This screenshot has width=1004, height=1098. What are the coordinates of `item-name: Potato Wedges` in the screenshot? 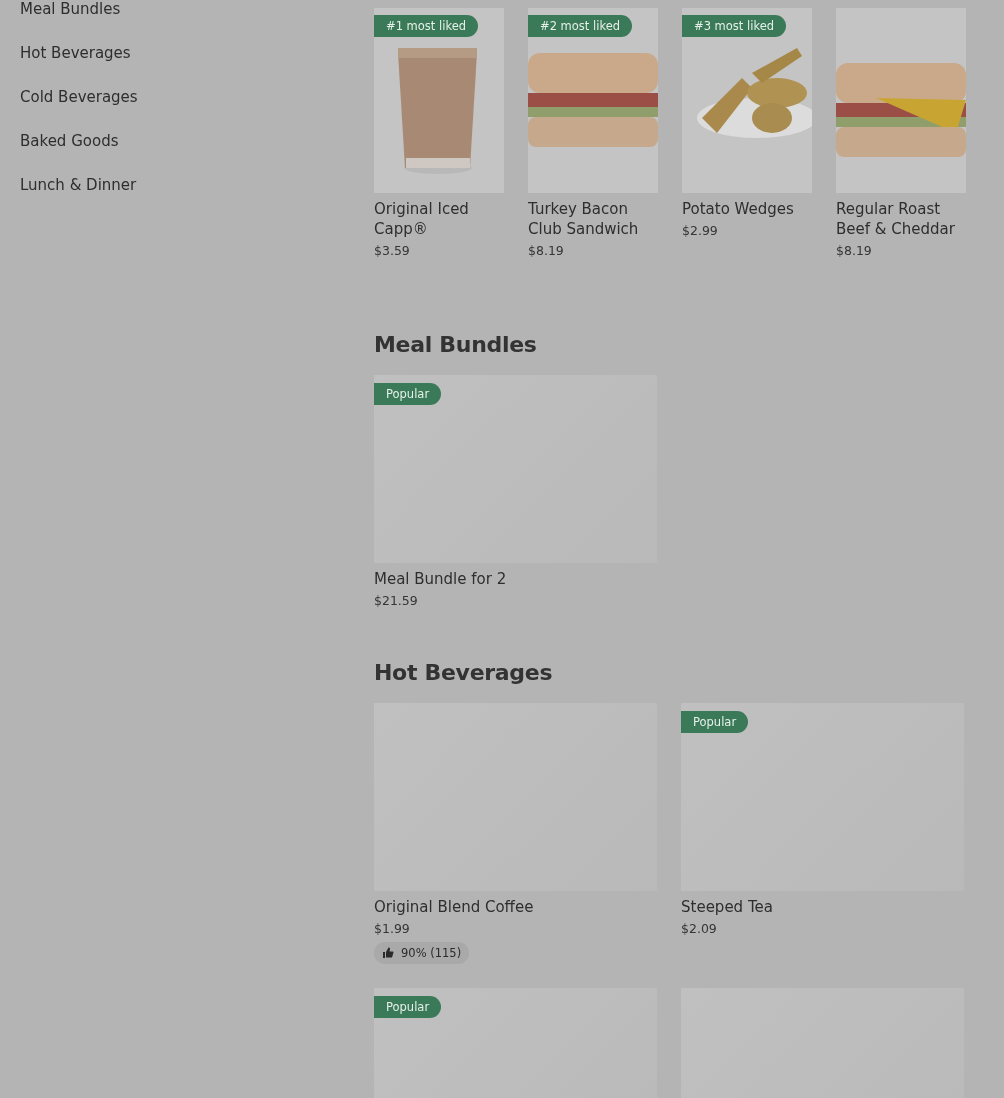 It's located at (747, 209).